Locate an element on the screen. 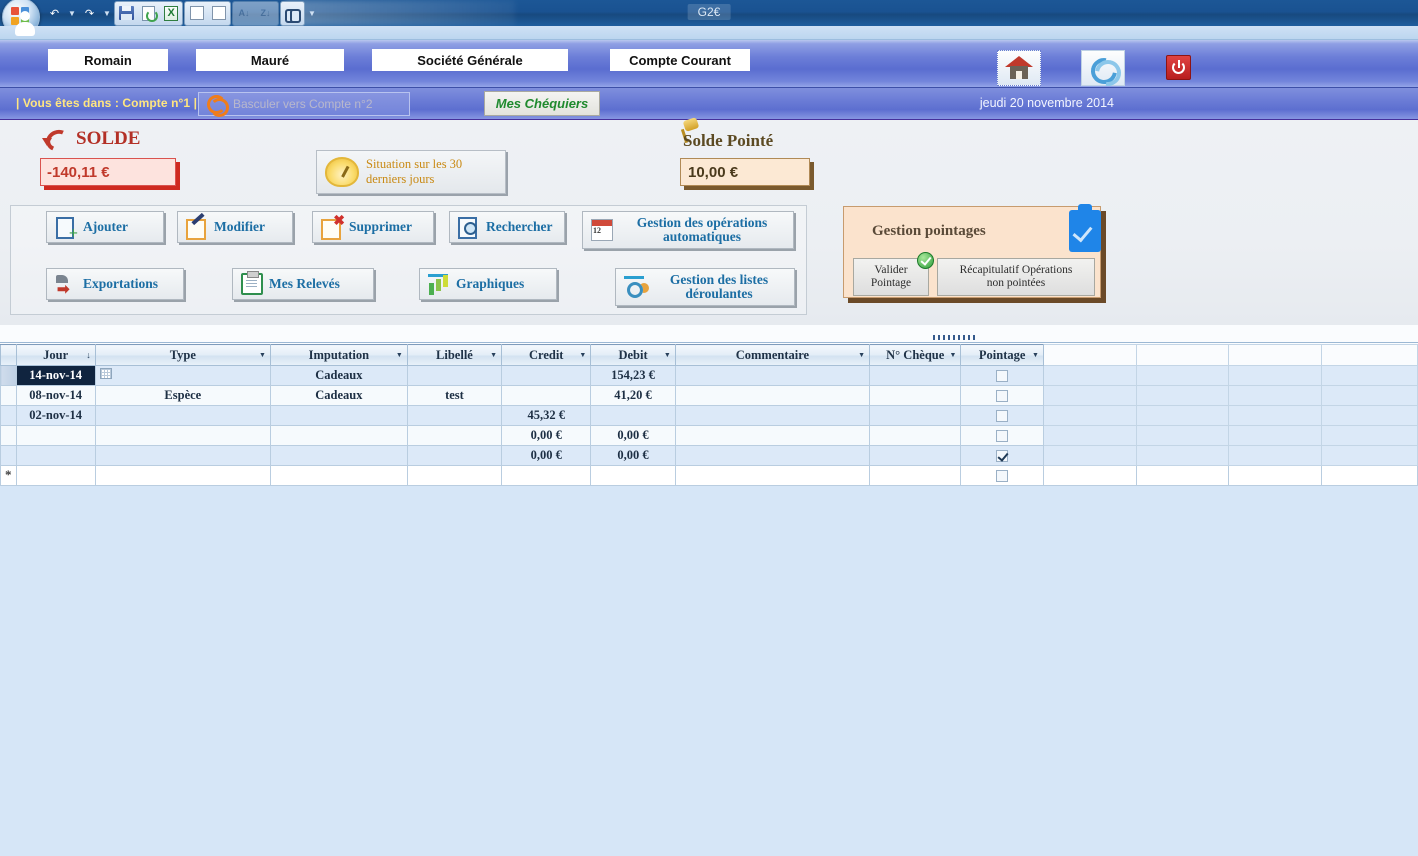 Image resolution: width=1418 pixels, height=856 pixels. cell-debit: 0,00 € is located at coordinates (633, 435).